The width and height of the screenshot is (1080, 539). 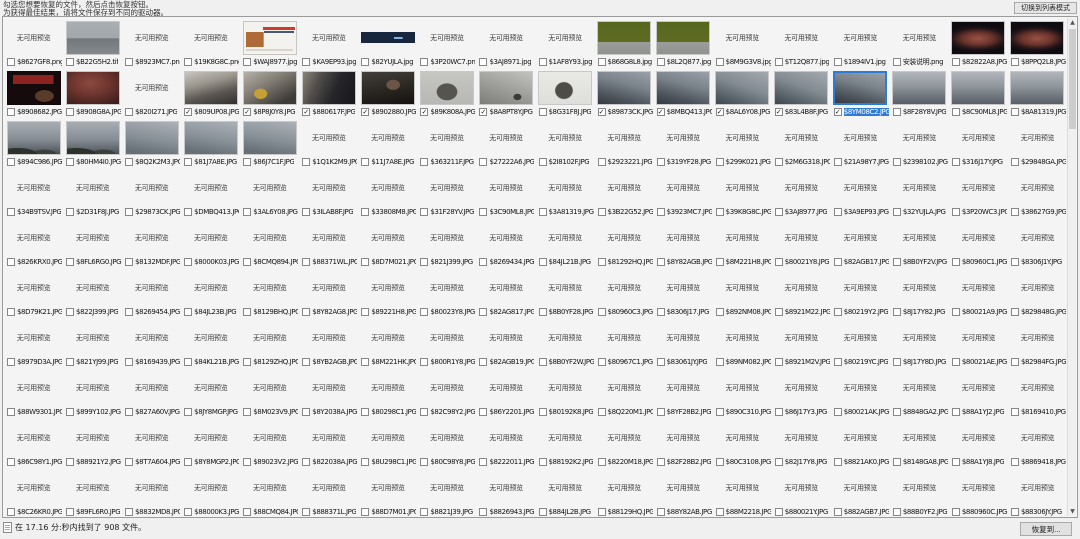 I want to click on file-cell: 无可用预览 $80C98Y8.JPG, so click(x=446, y=444).